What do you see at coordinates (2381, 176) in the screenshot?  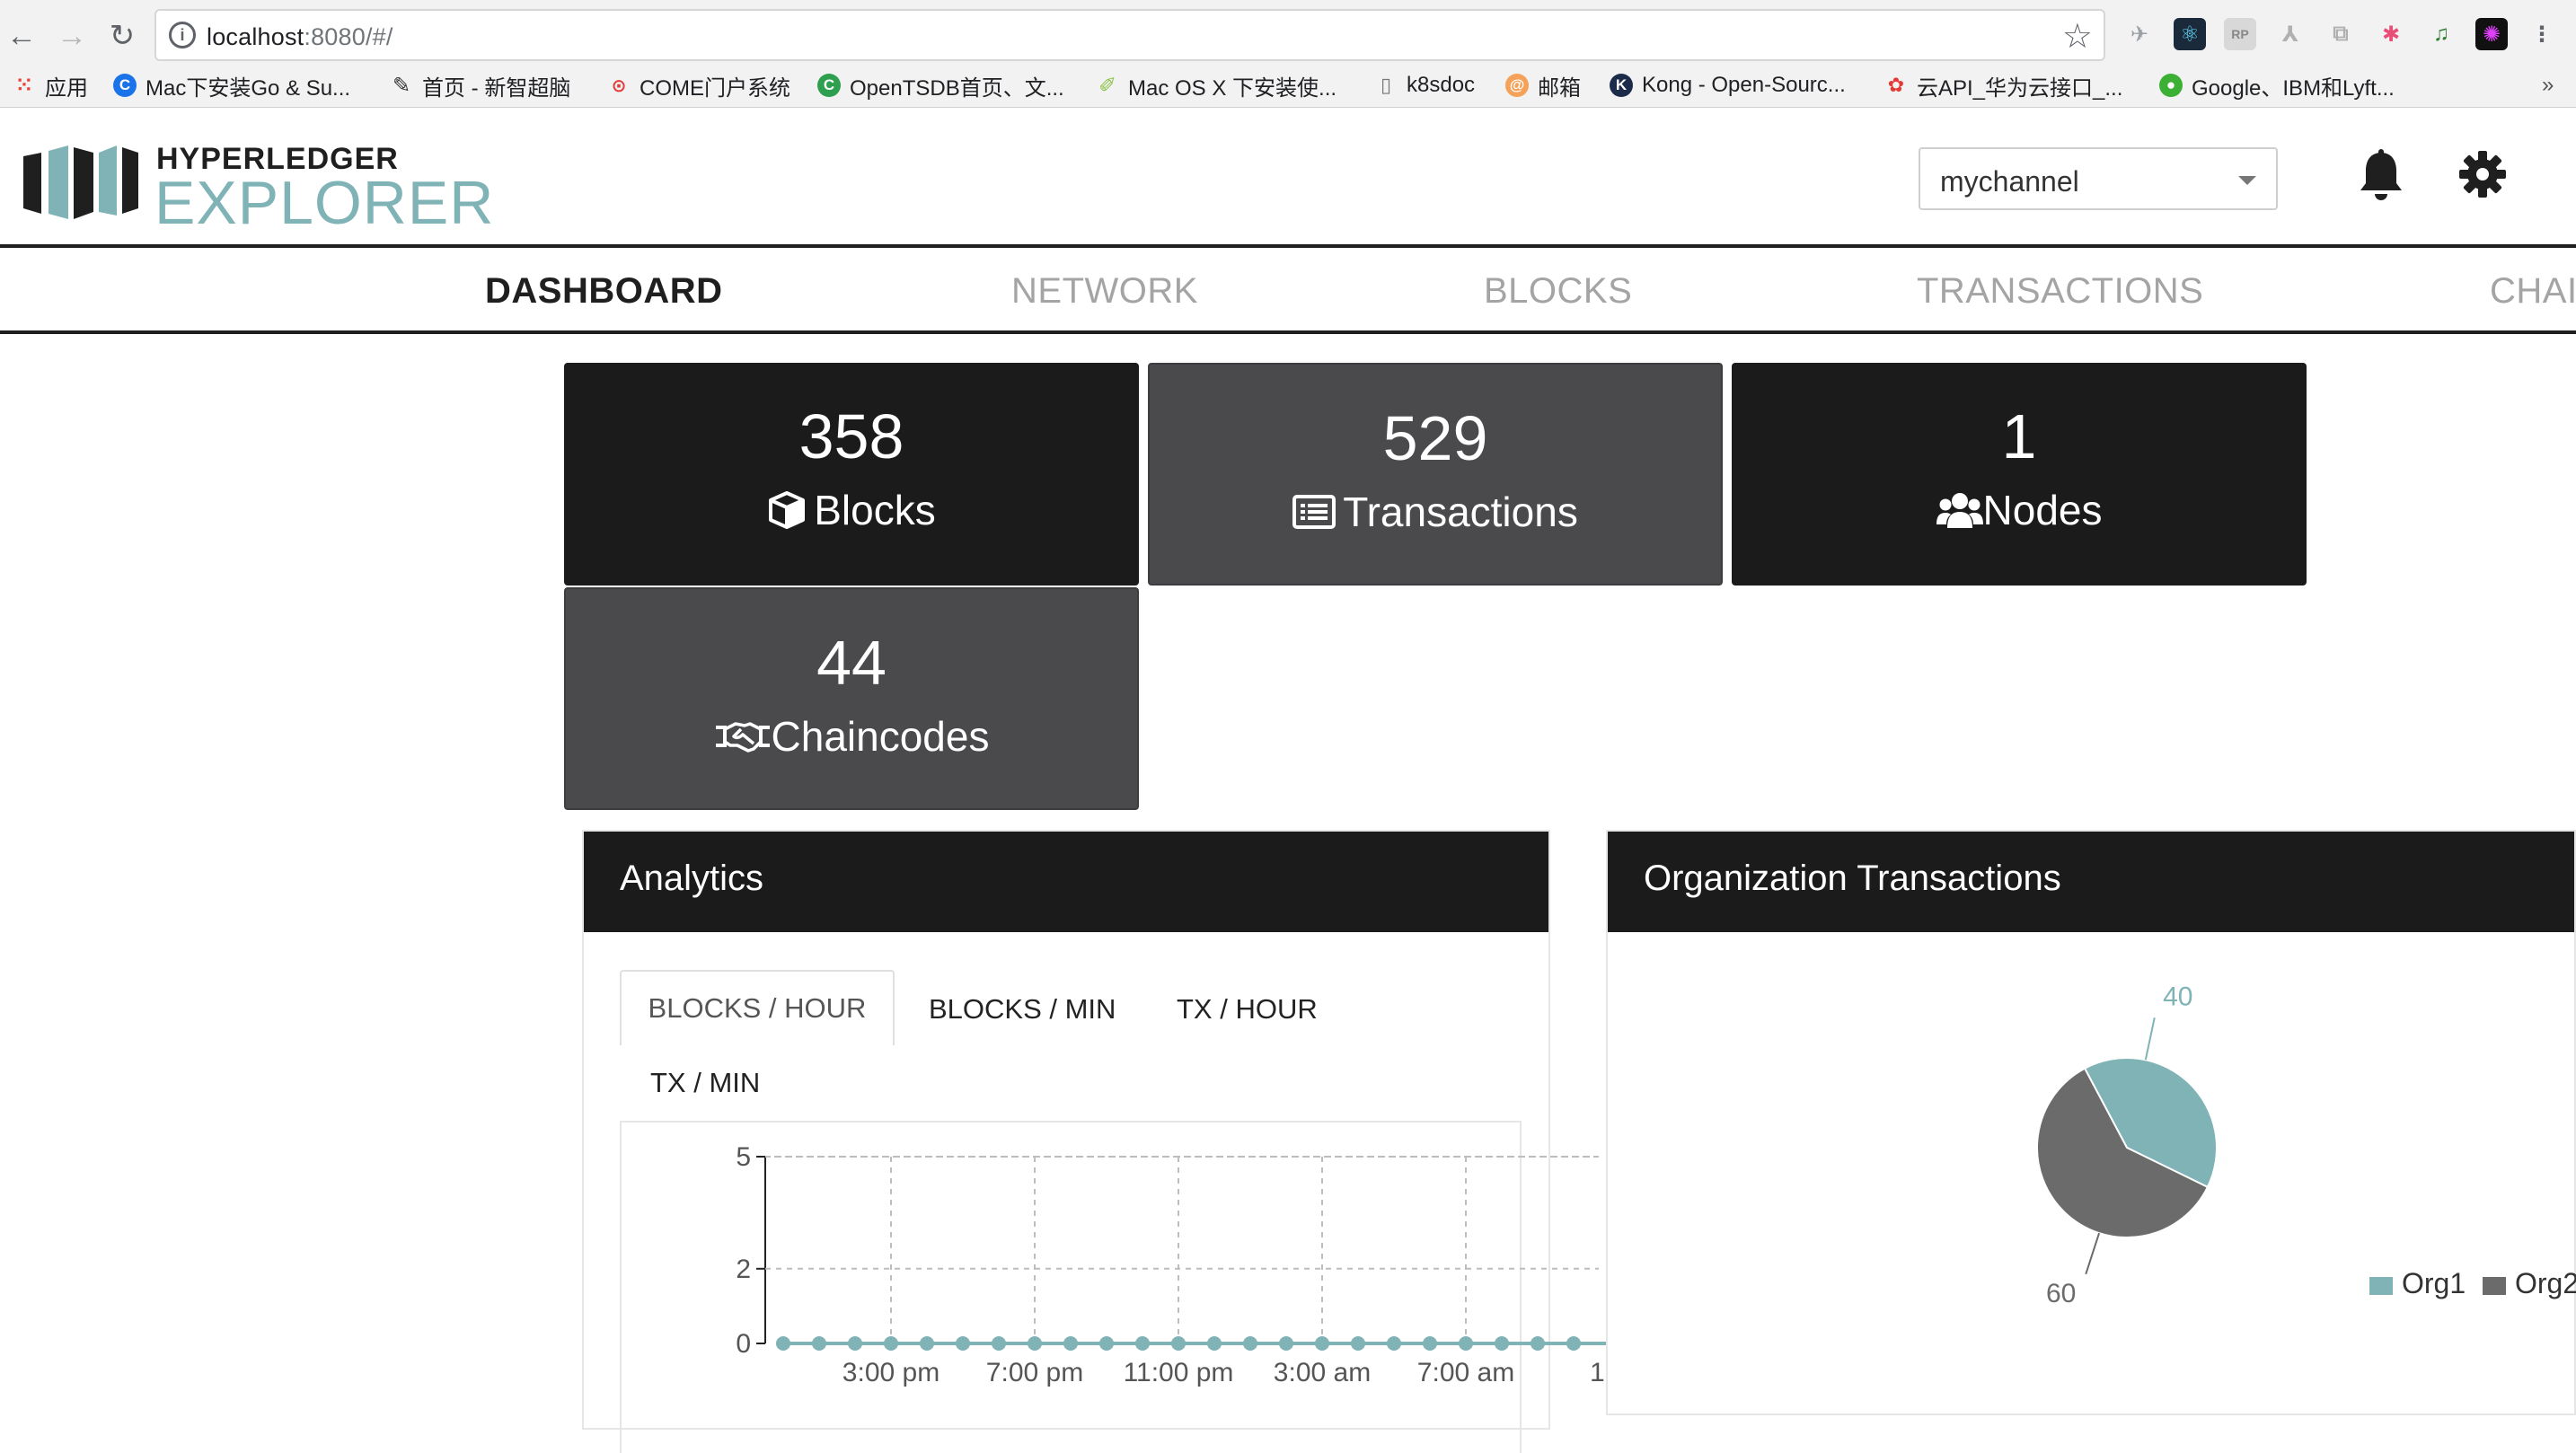 I see `bell-icon` at bounding box center [2381, 176].